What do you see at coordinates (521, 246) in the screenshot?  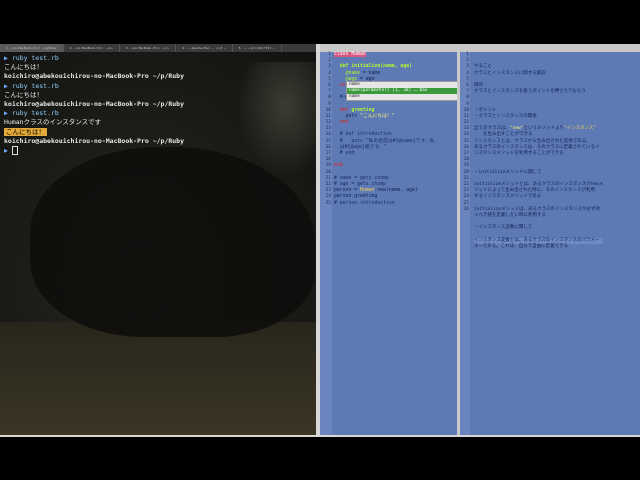 I see `note-line: ターである。これは、自分で自由に定義できる` at bounding box center [521, 246].